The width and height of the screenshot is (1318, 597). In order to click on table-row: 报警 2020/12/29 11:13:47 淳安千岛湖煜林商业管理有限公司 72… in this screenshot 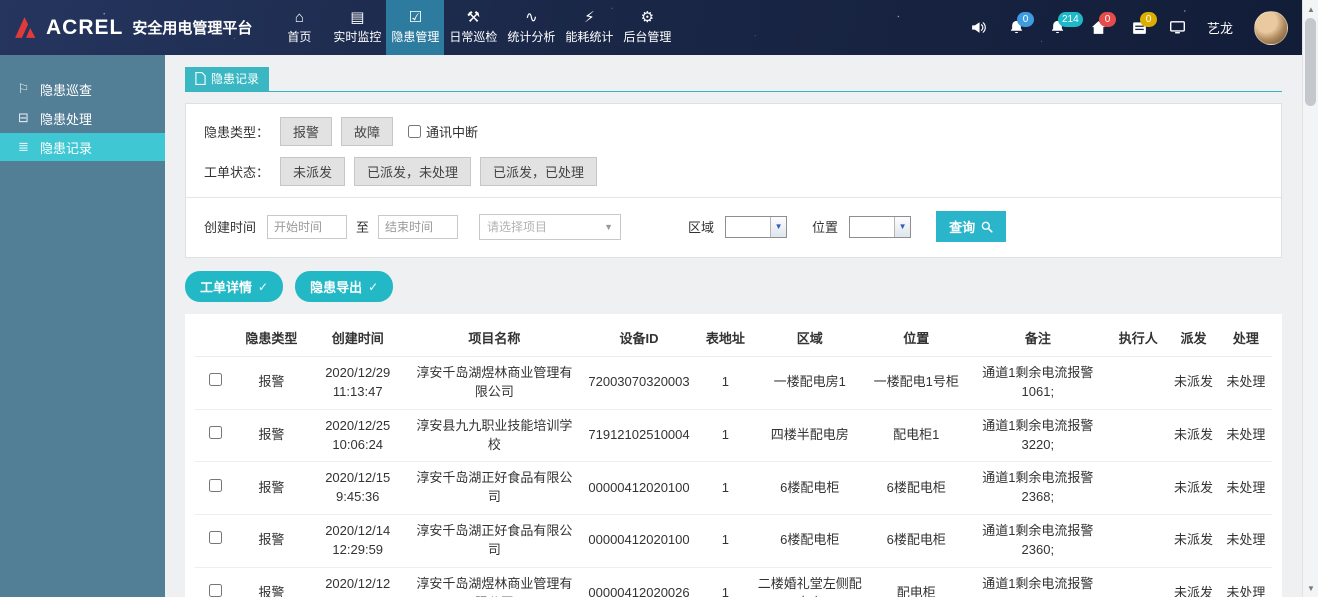, I will do `click(733, 383)`.